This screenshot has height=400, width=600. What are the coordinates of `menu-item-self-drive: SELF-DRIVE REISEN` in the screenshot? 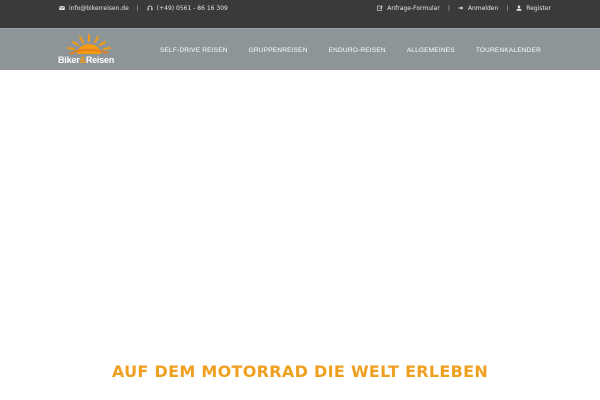 It's located at (194, 50).